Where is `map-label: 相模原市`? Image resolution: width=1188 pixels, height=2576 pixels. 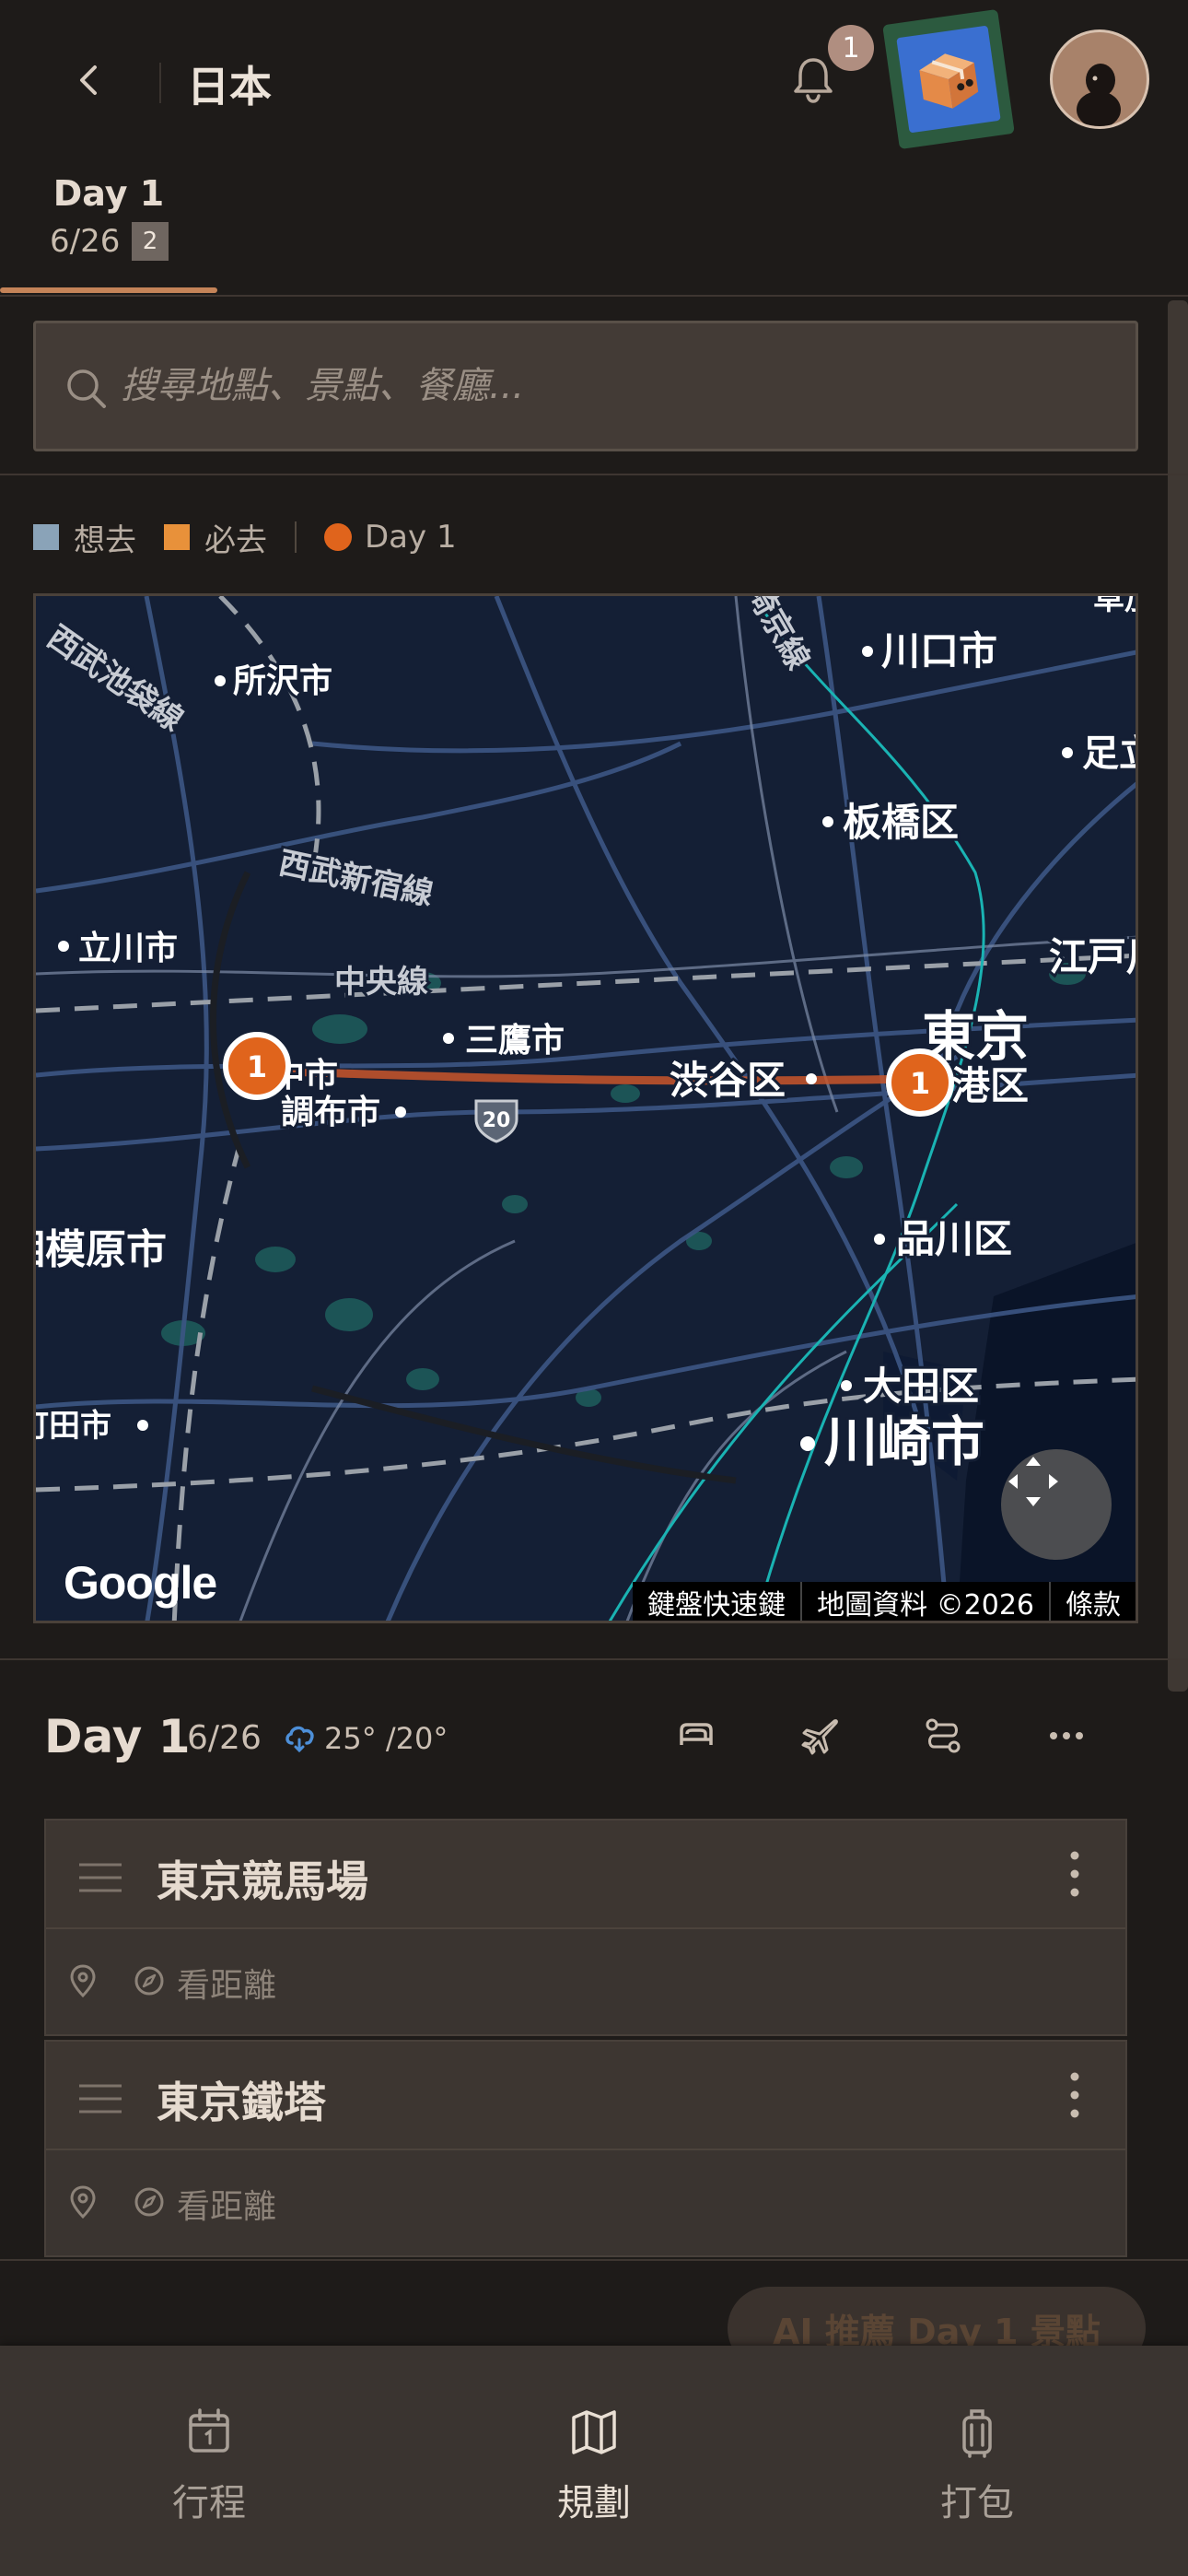 map-label: 相模原市 is located at coordinates (101, 1249).